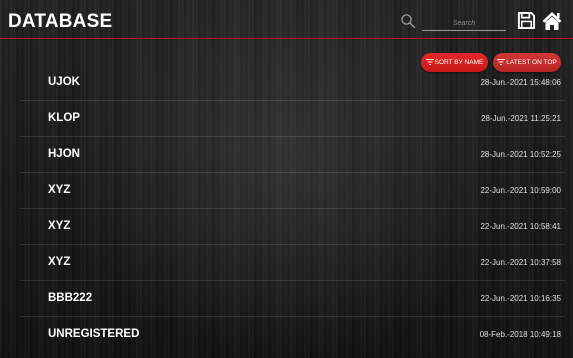 Image resolution: width=573 pixels, height=358 pixels. I want to click on record-date: 22-Jun.-2021 10:37:58, so click(520, 262).